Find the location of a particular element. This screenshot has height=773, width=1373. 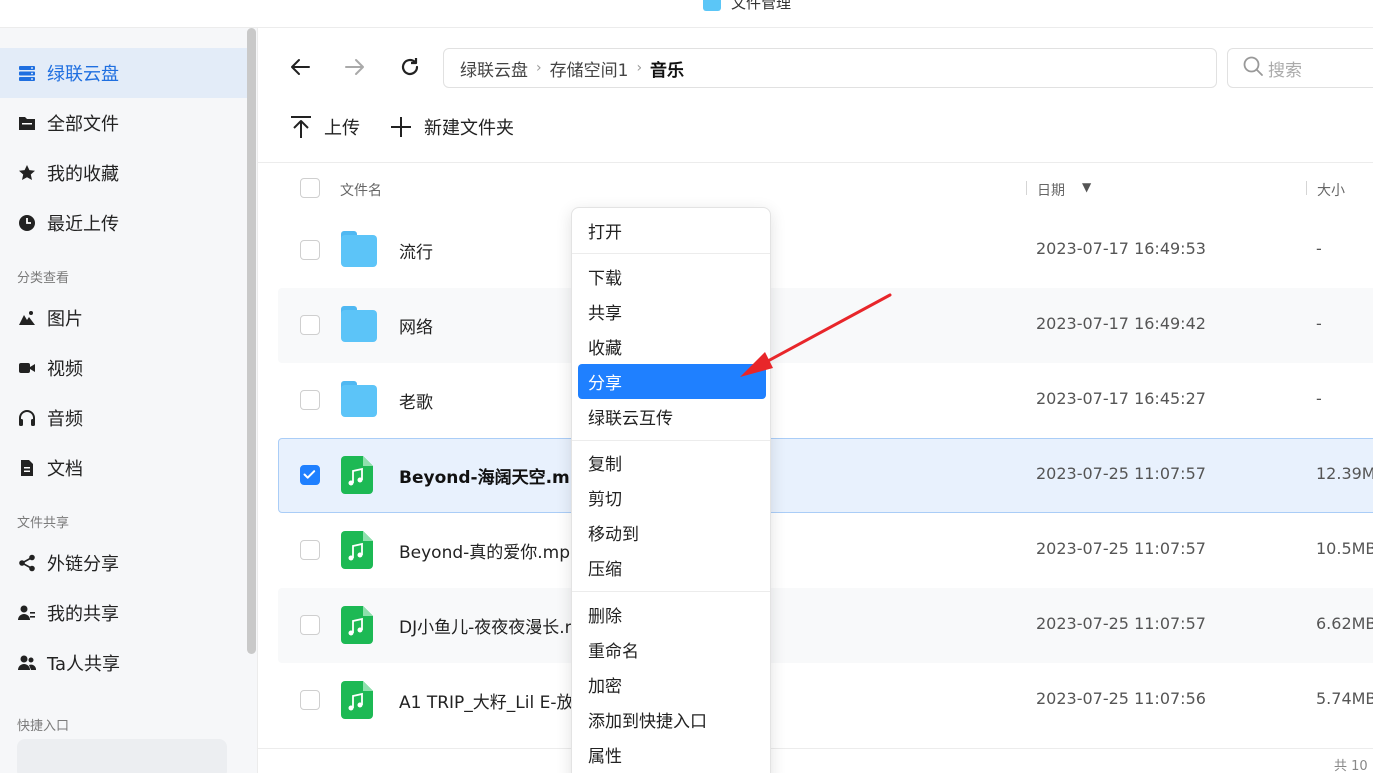

menu-divider is located at coordinates (671, 591).